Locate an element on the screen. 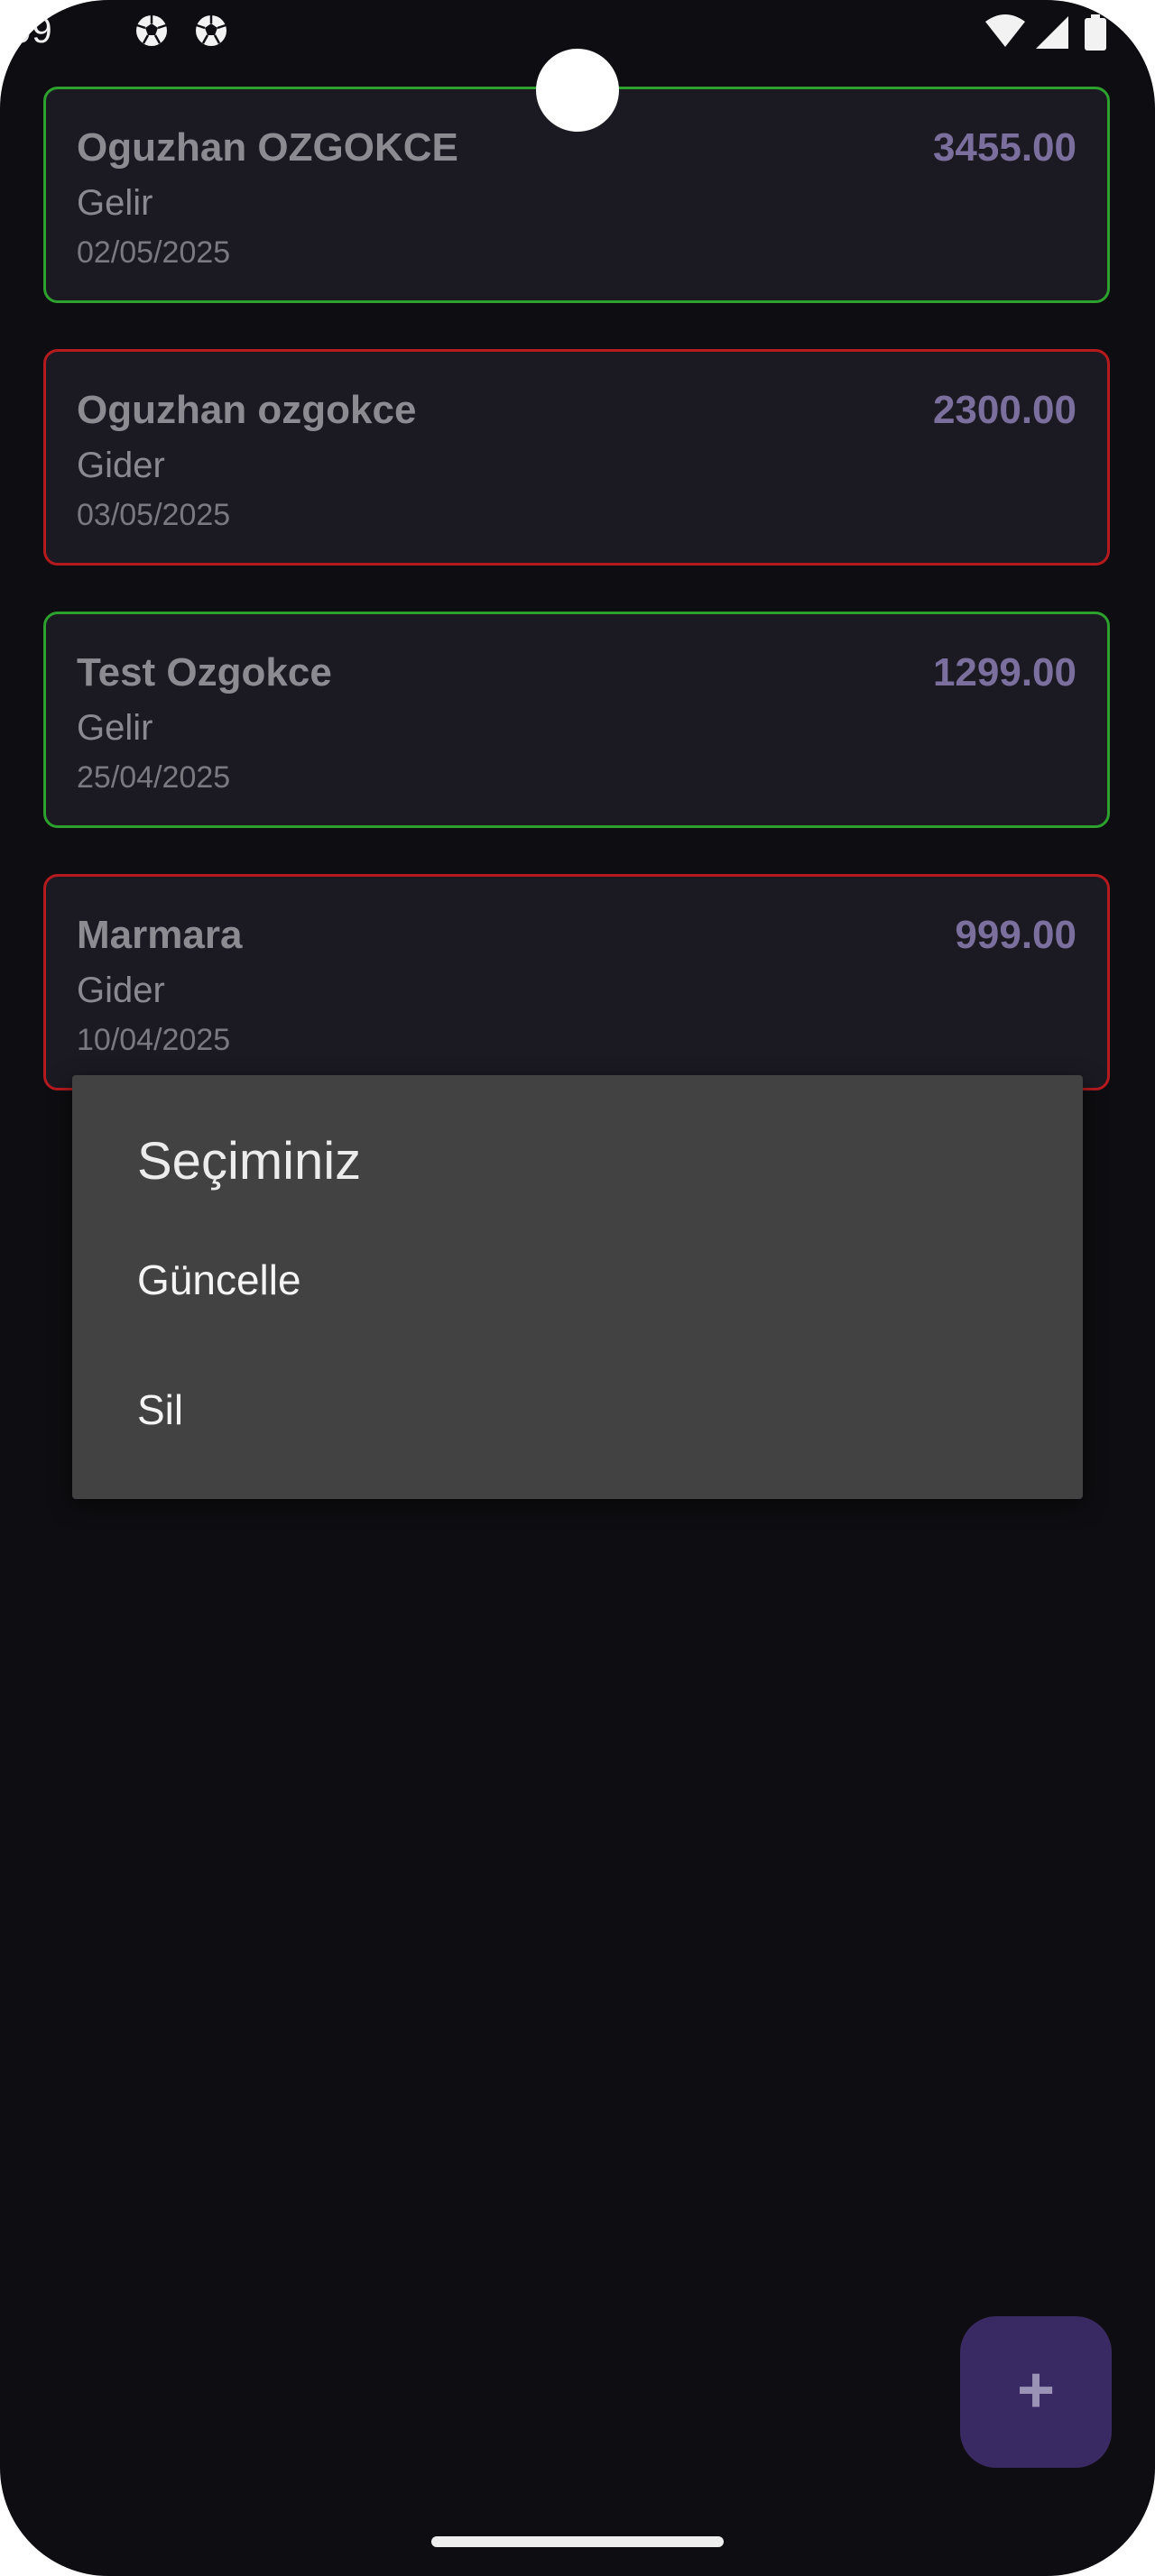 The width and height of the screenshot is (1155, 2576). plus-icon: + is located at coordinates (1036, 2390).